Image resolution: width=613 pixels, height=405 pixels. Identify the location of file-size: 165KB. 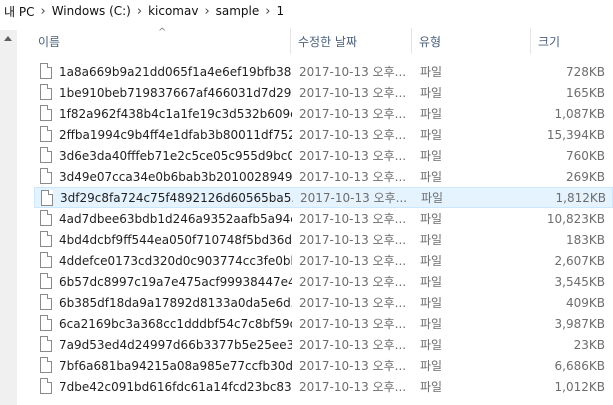
(585, 92).